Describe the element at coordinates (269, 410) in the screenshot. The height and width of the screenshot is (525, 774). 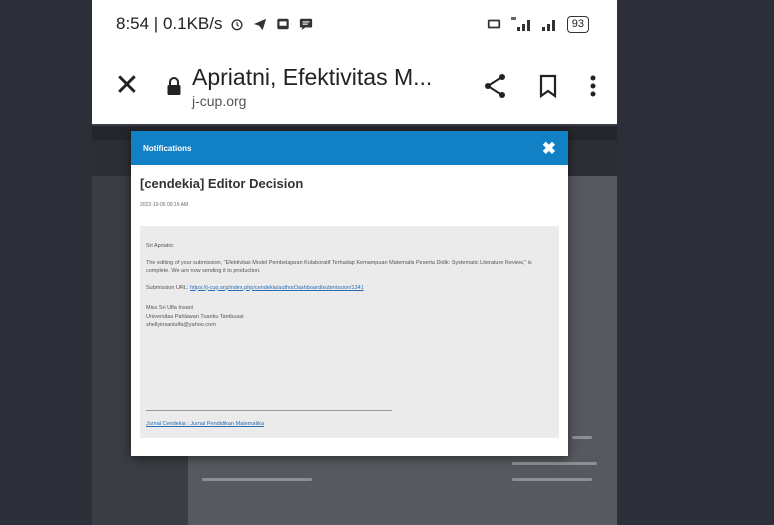
I see `divider` at that location.